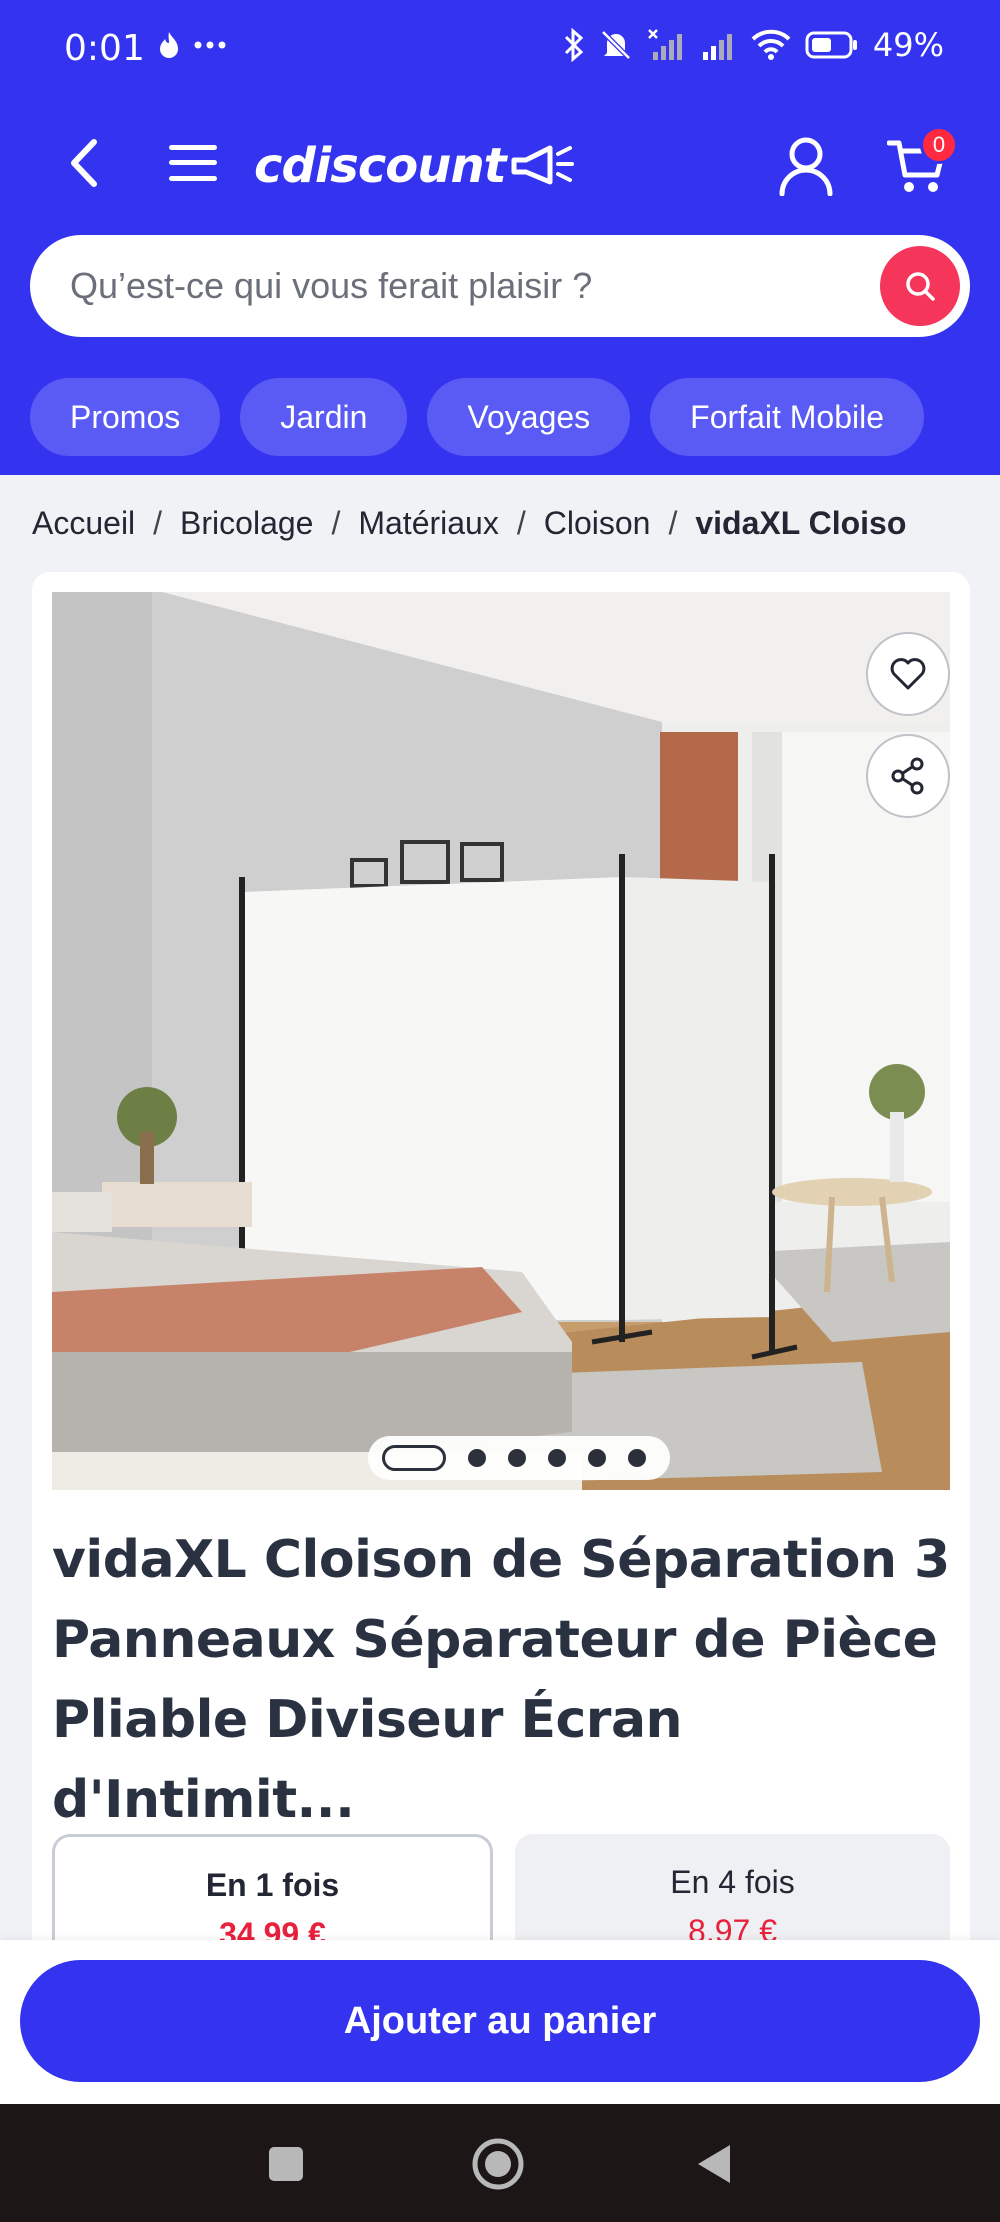 The width and height of the screenshot is (1000, 2222). Describe the element at coordinates (529, 417) in the screenshot. I see `chip-voyages: Voyages` at that location.